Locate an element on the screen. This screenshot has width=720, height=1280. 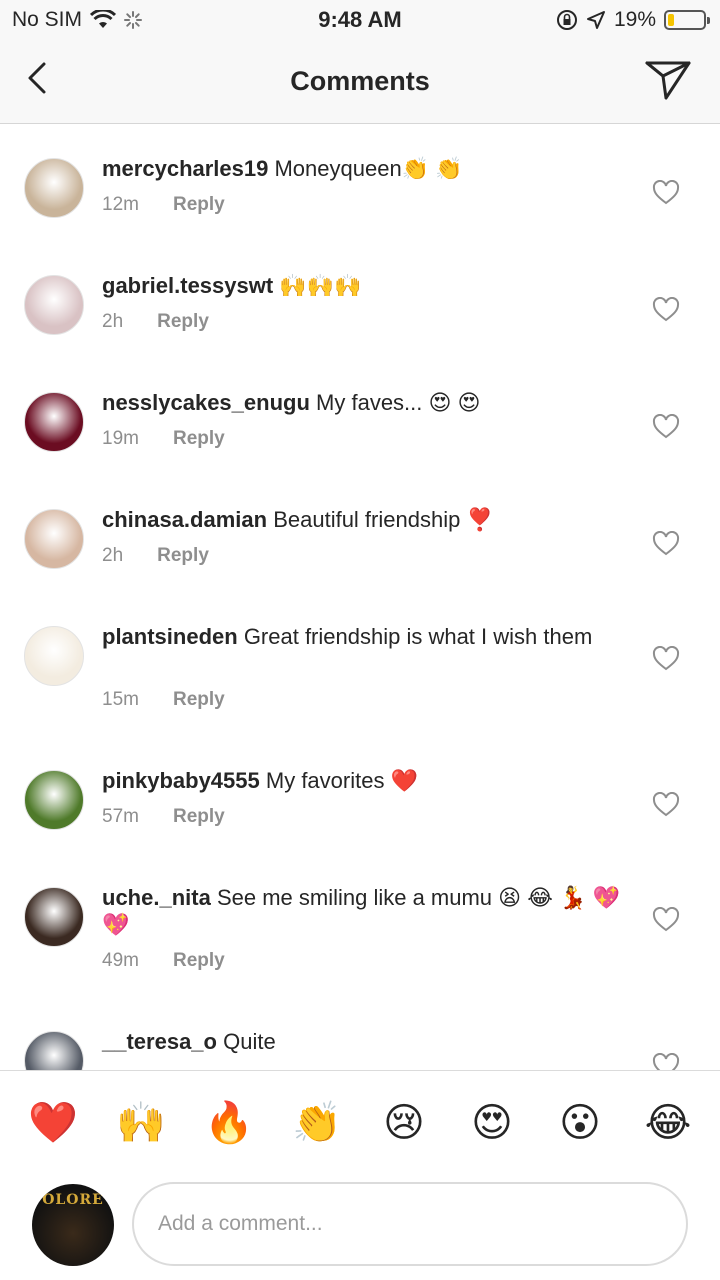
status-right: 19% is located at coordinates (633, 20).